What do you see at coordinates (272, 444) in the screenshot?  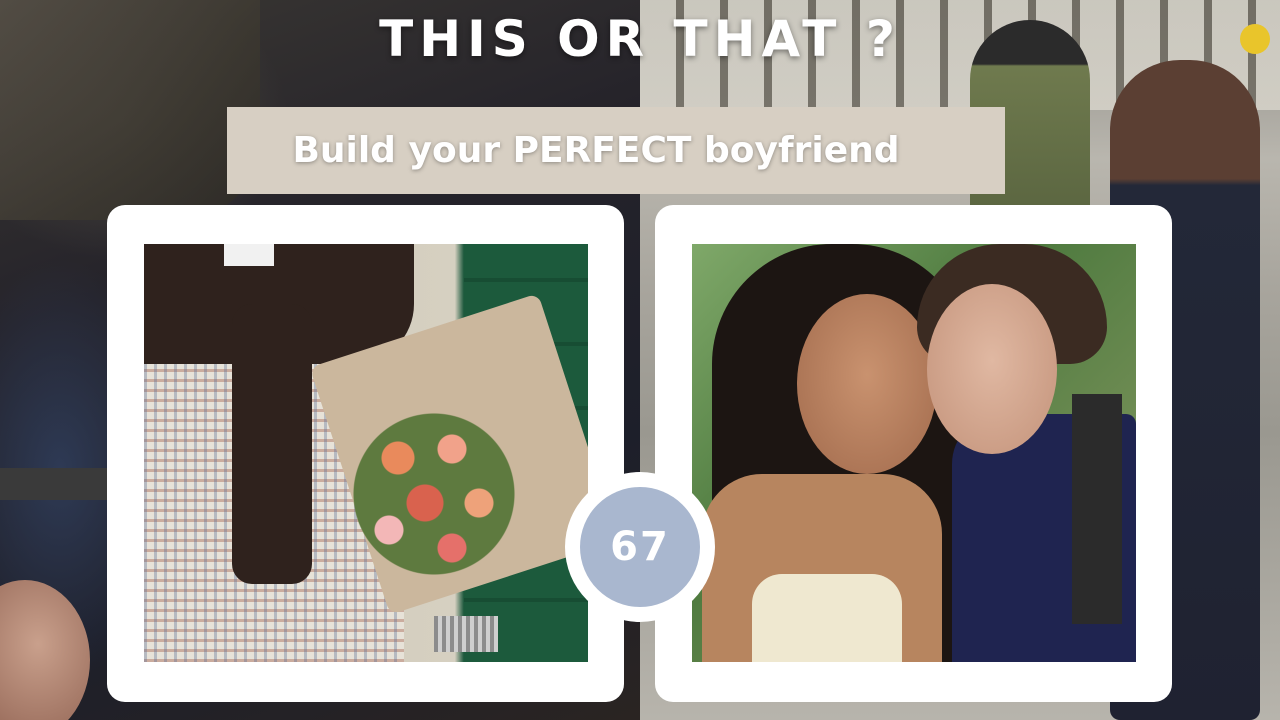 I see `sweater-sleeve` at bounding box center [272, 444].